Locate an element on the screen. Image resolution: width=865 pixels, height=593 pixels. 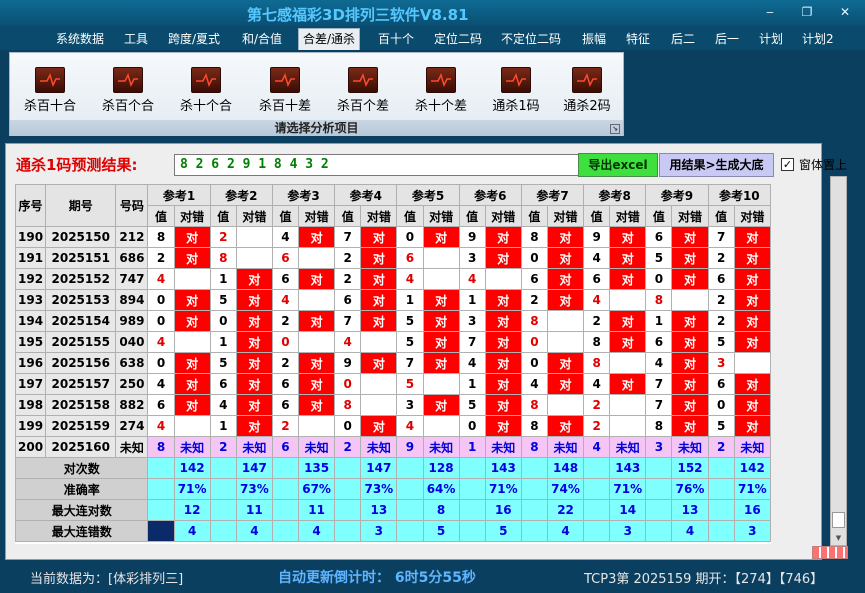
kill-ten-unit-diff-button: 杀十个差 is located at coordinates (441, 92).